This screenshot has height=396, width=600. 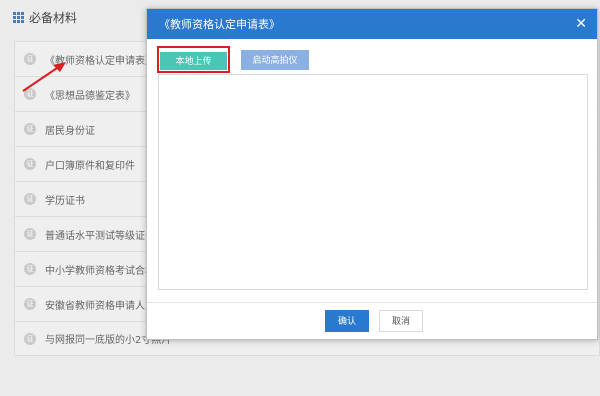 What do you see at coordinates (65, 201) in the screenshot?
I see `material-label: 学历证书` at bounding box center [65, 201].